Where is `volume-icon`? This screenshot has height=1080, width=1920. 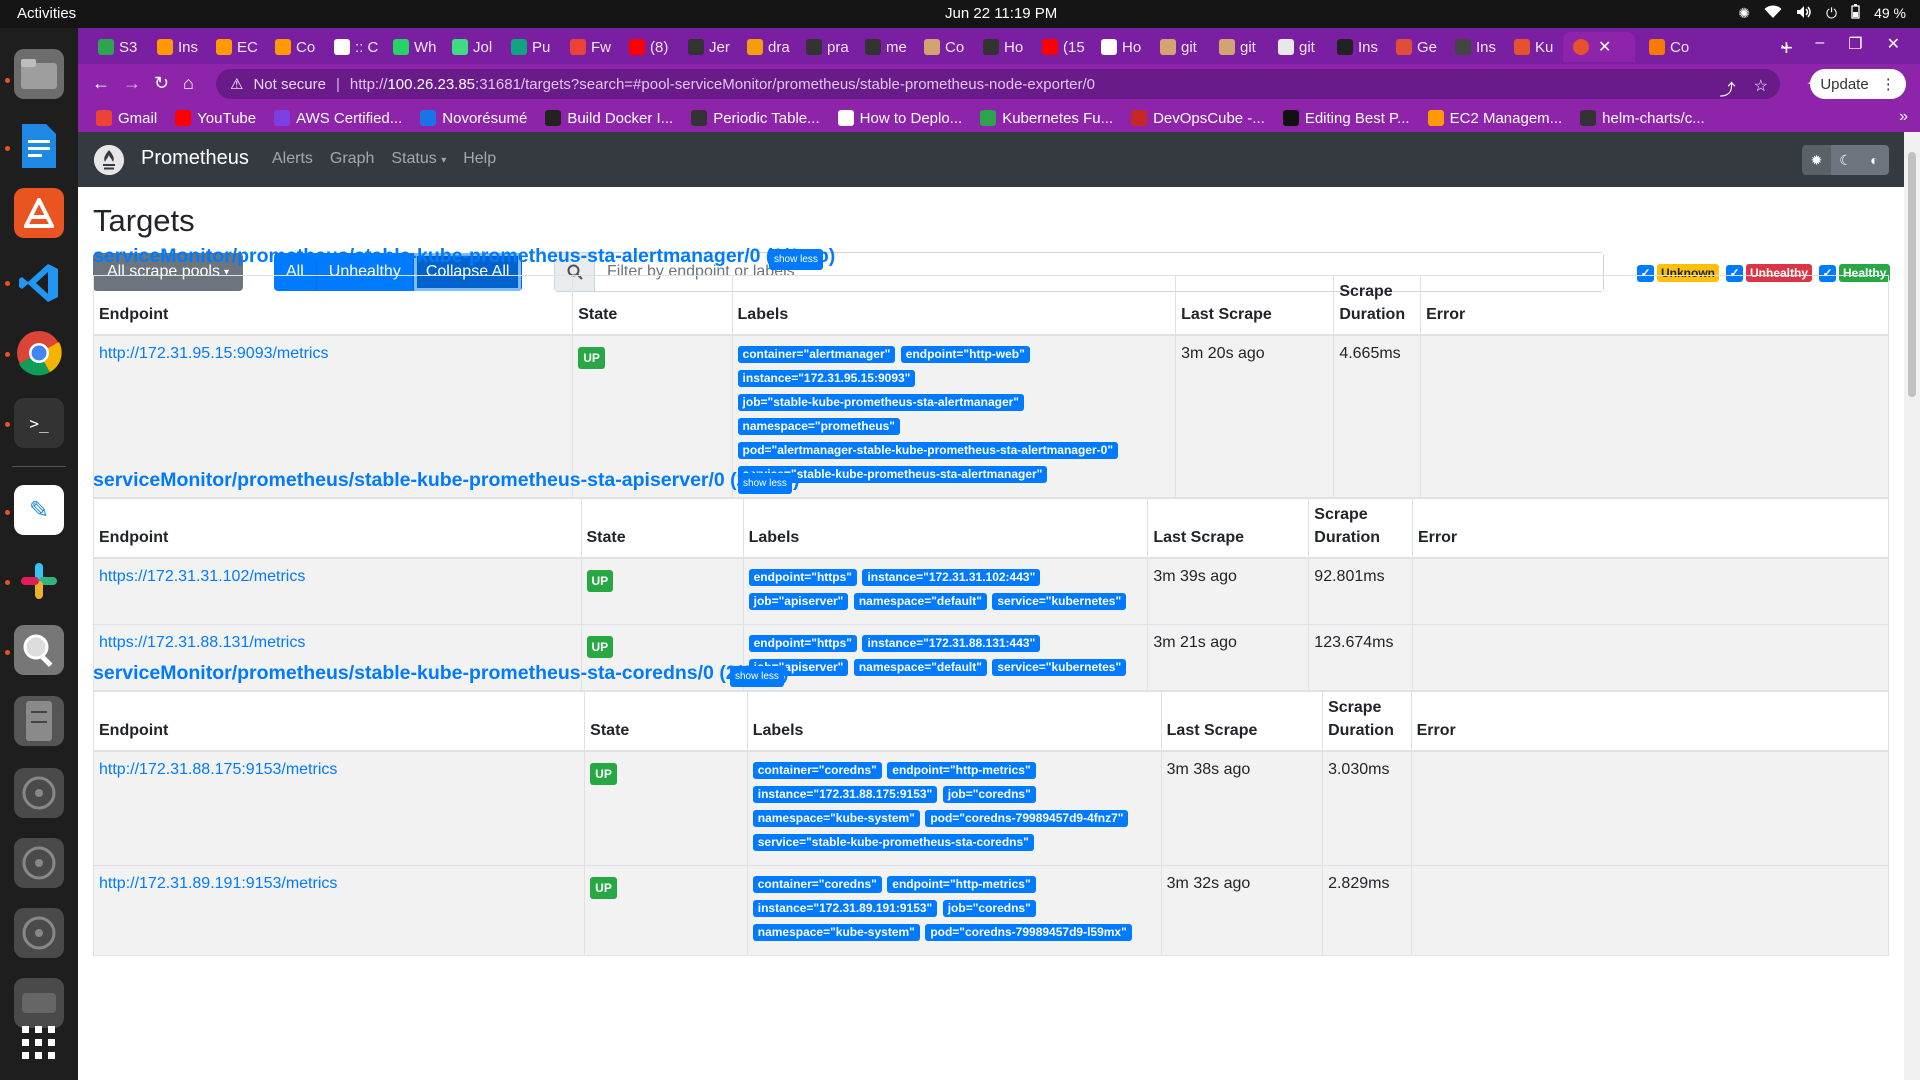 volume-icon is located at coordinates (1804, 13).